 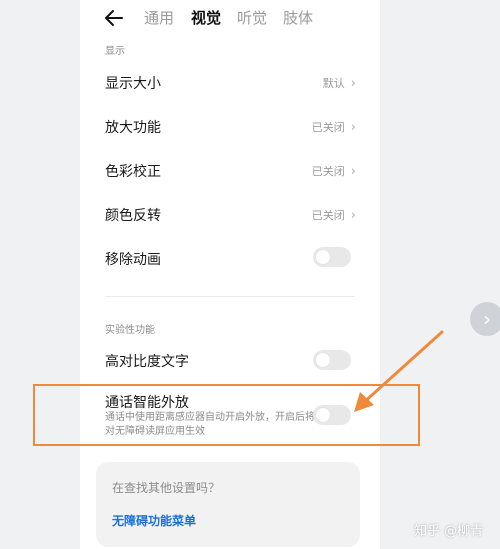 What do you see at coordinates (159, 18) in the screenshot?
I see `tab-general: 通用` at bounding box center [159, 18].